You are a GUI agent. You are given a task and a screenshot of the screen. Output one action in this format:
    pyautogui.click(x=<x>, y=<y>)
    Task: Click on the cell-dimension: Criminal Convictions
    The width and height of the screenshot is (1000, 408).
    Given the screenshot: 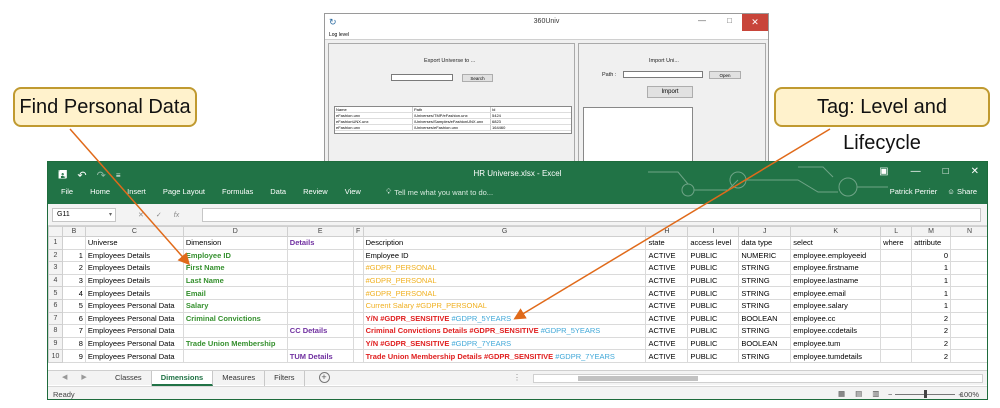 What is the action you would take?
    pyautogui.click(x=235, y=318)
    